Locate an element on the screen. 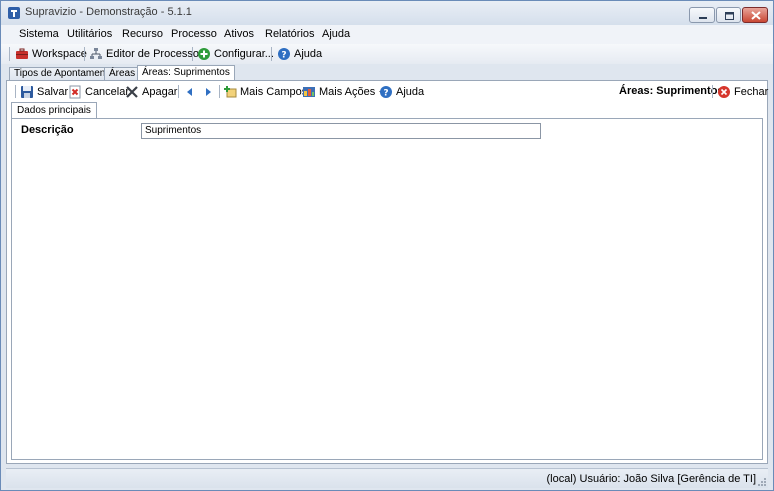 The height and width of the screenshot is (491, 774). more-fields-button: Mais Campos is located at coordinates (265, 91).